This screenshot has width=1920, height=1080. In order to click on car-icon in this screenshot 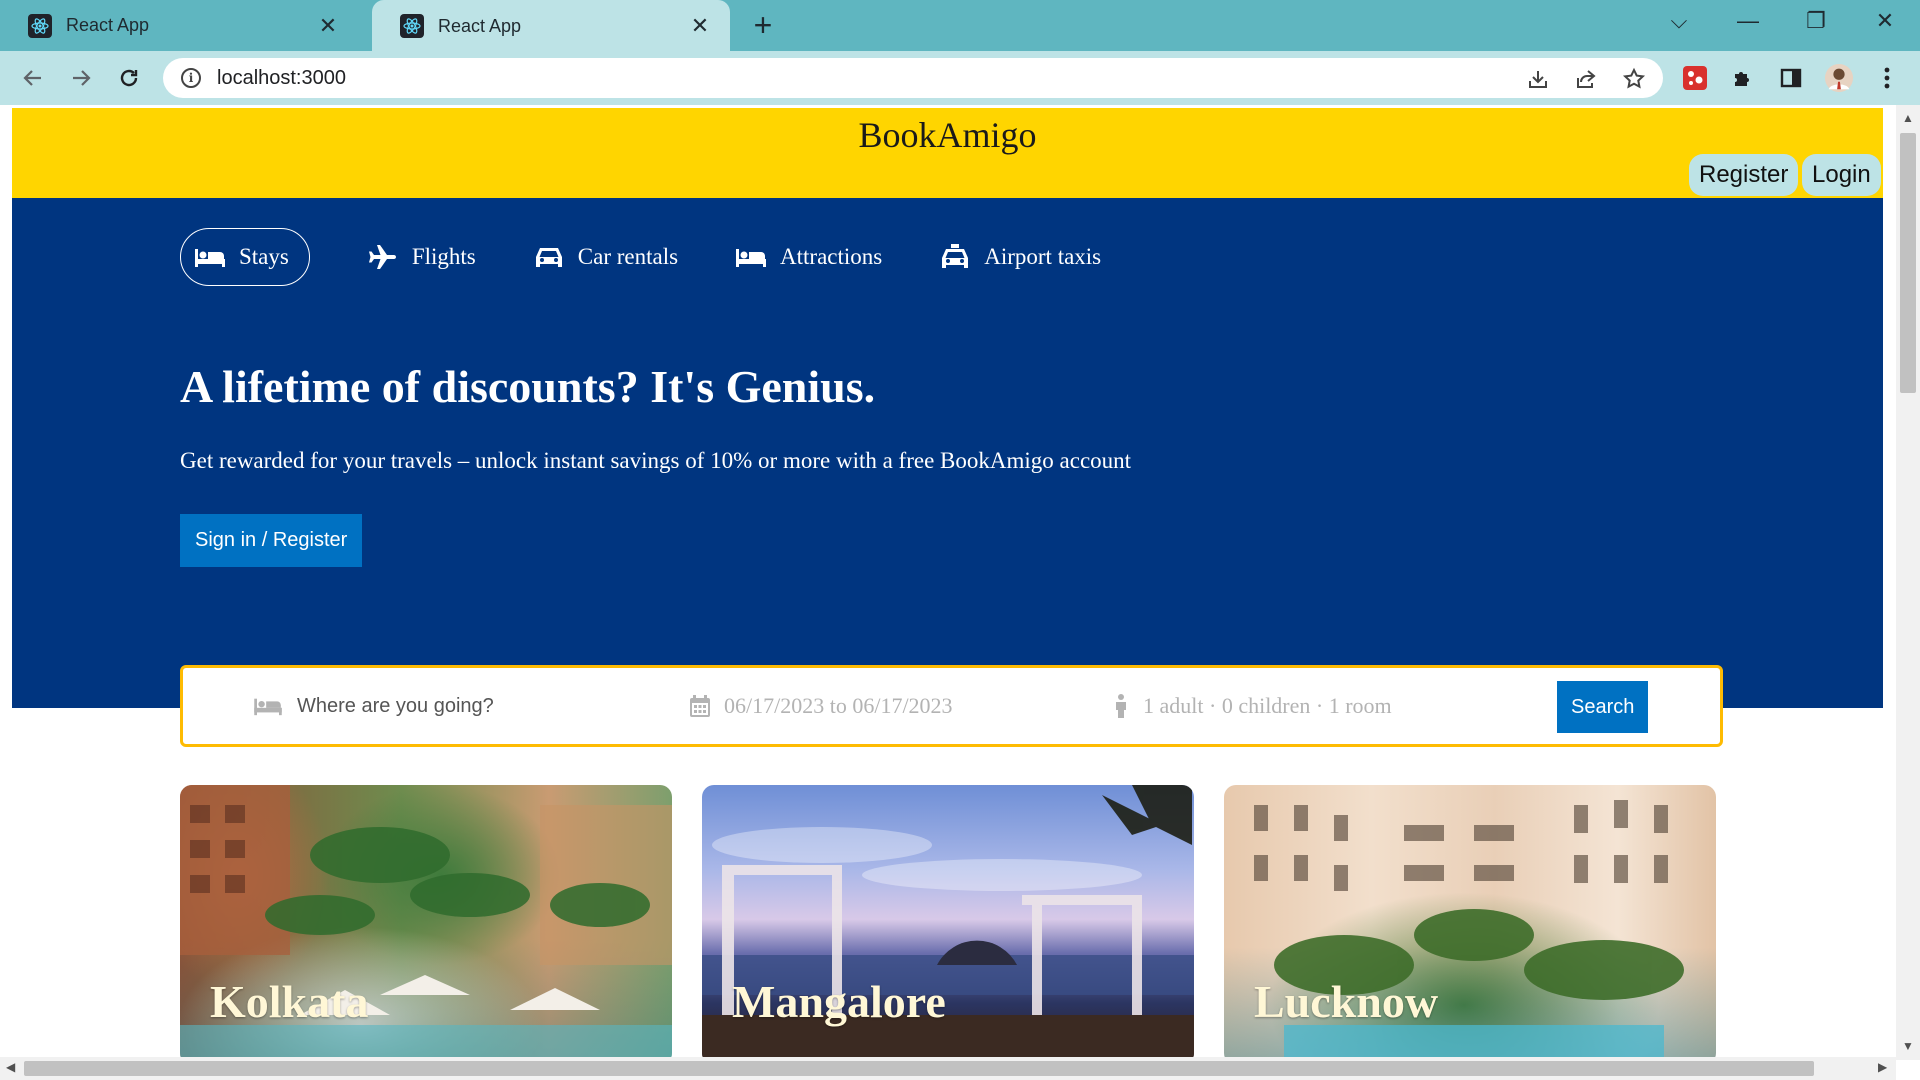, I will do `click(548, 257)`.